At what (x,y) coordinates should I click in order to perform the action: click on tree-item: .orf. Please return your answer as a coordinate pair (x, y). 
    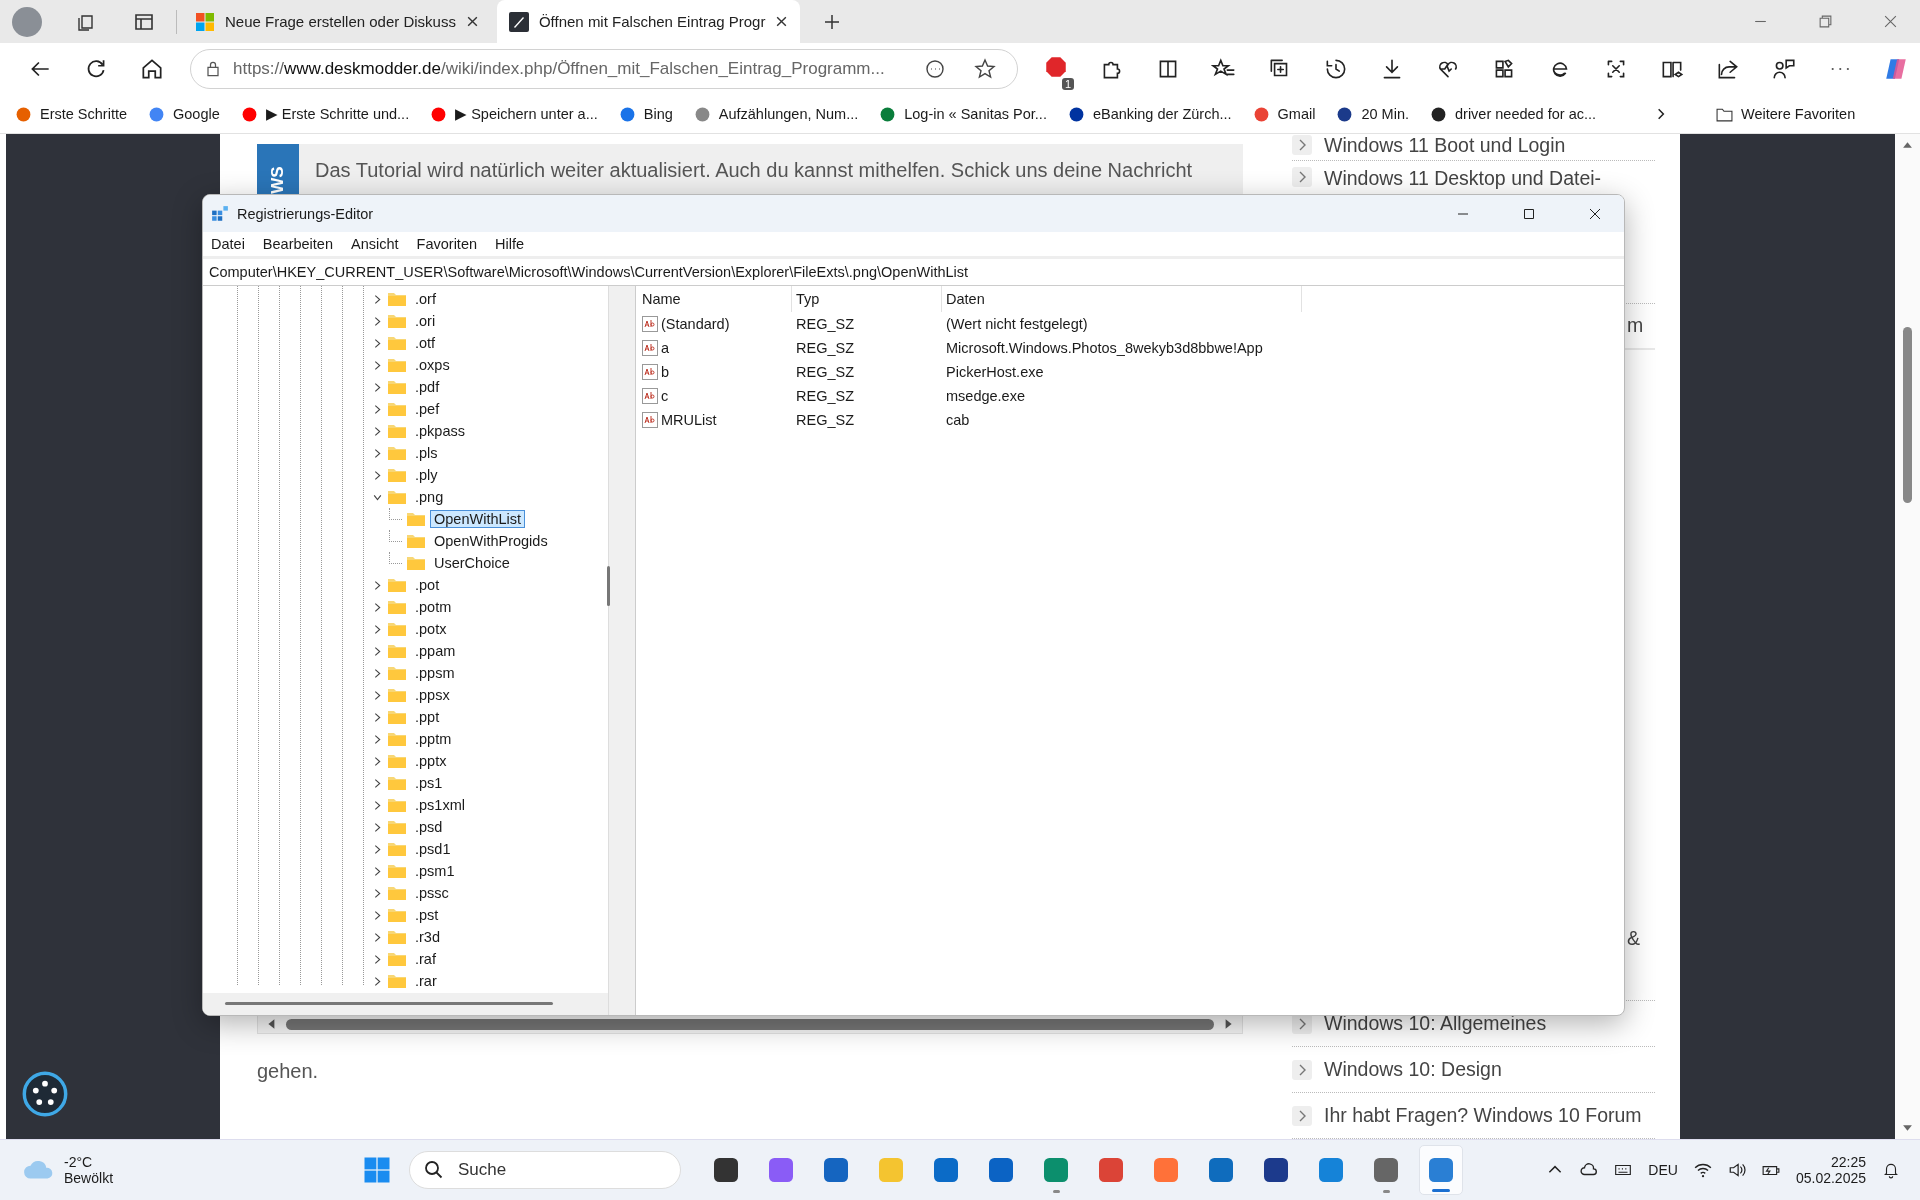
    Looking at the image, I should click on (425, 299).